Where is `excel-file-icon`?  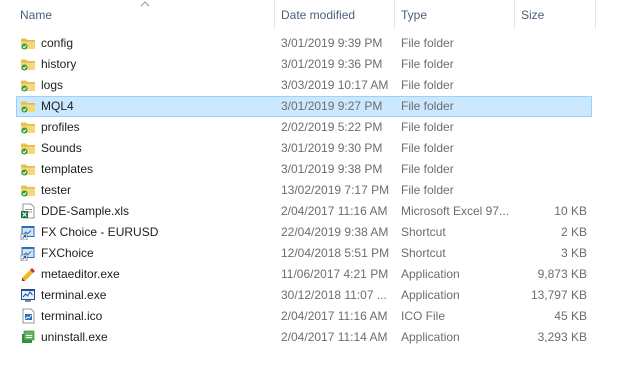
excel-file-icon is located at coordinates (28, 211).